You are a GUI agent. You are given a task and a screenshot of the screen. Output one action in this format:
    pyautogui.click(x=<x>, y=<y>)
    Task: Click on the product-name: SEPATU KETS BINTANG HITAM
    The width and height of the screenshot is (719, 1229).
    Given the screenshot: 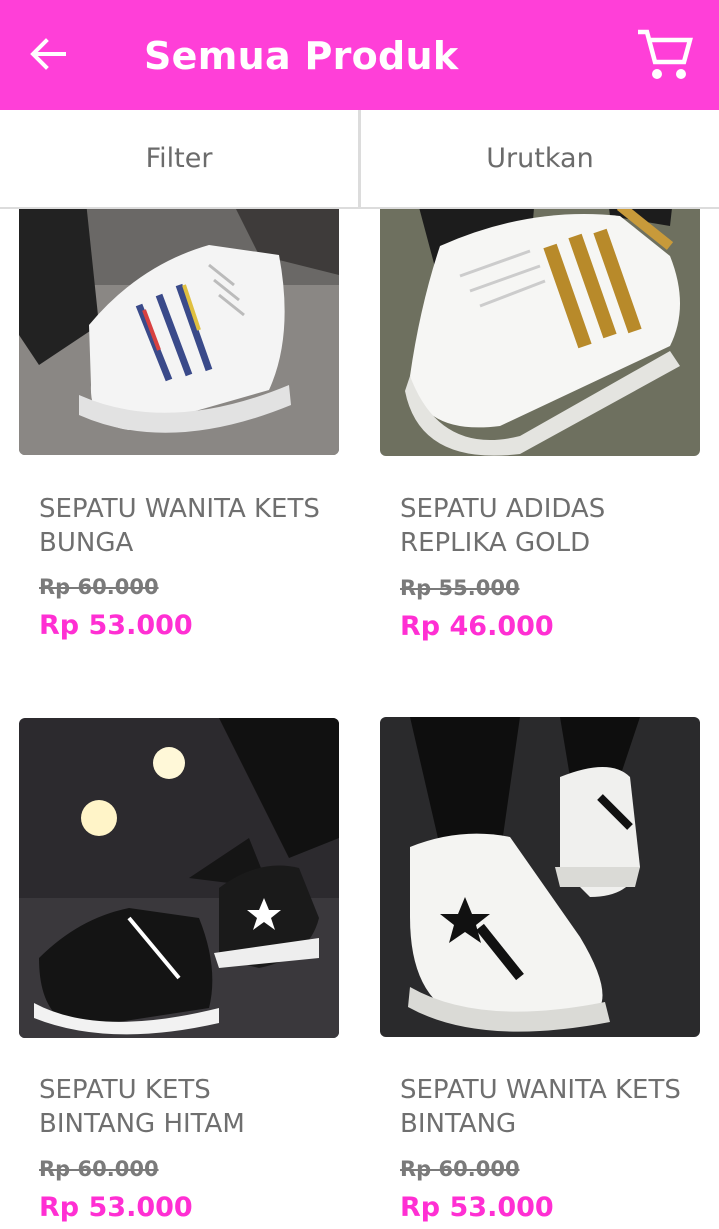 What is the action you would take?
    pyautogui.click(x=142, y=1107)
    